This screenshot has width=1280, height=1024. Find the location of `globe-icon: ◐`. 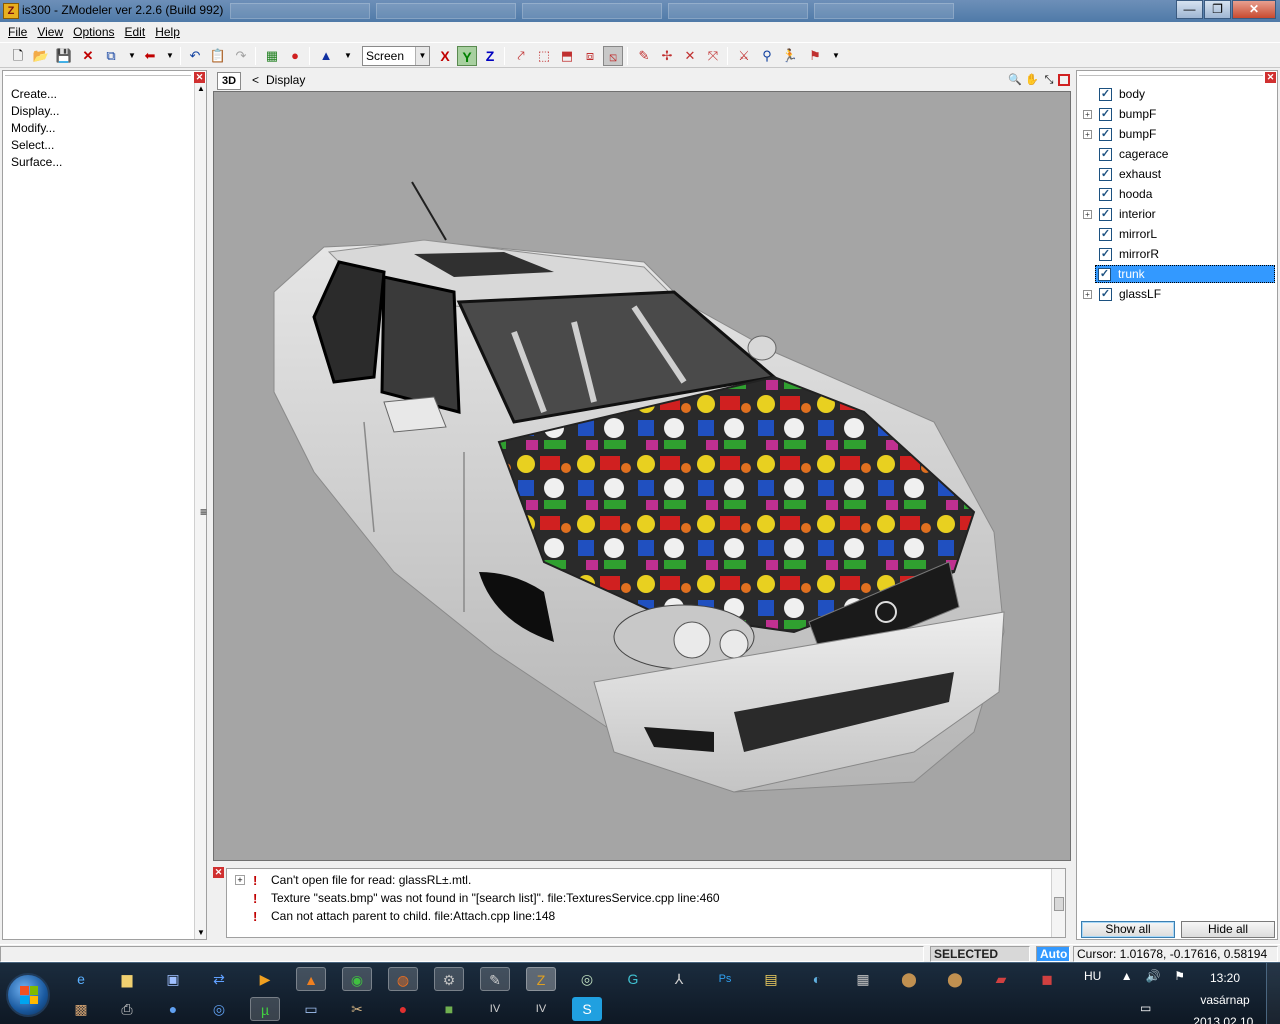

globe-icon: ◐ is located at coordinates (817, 979).